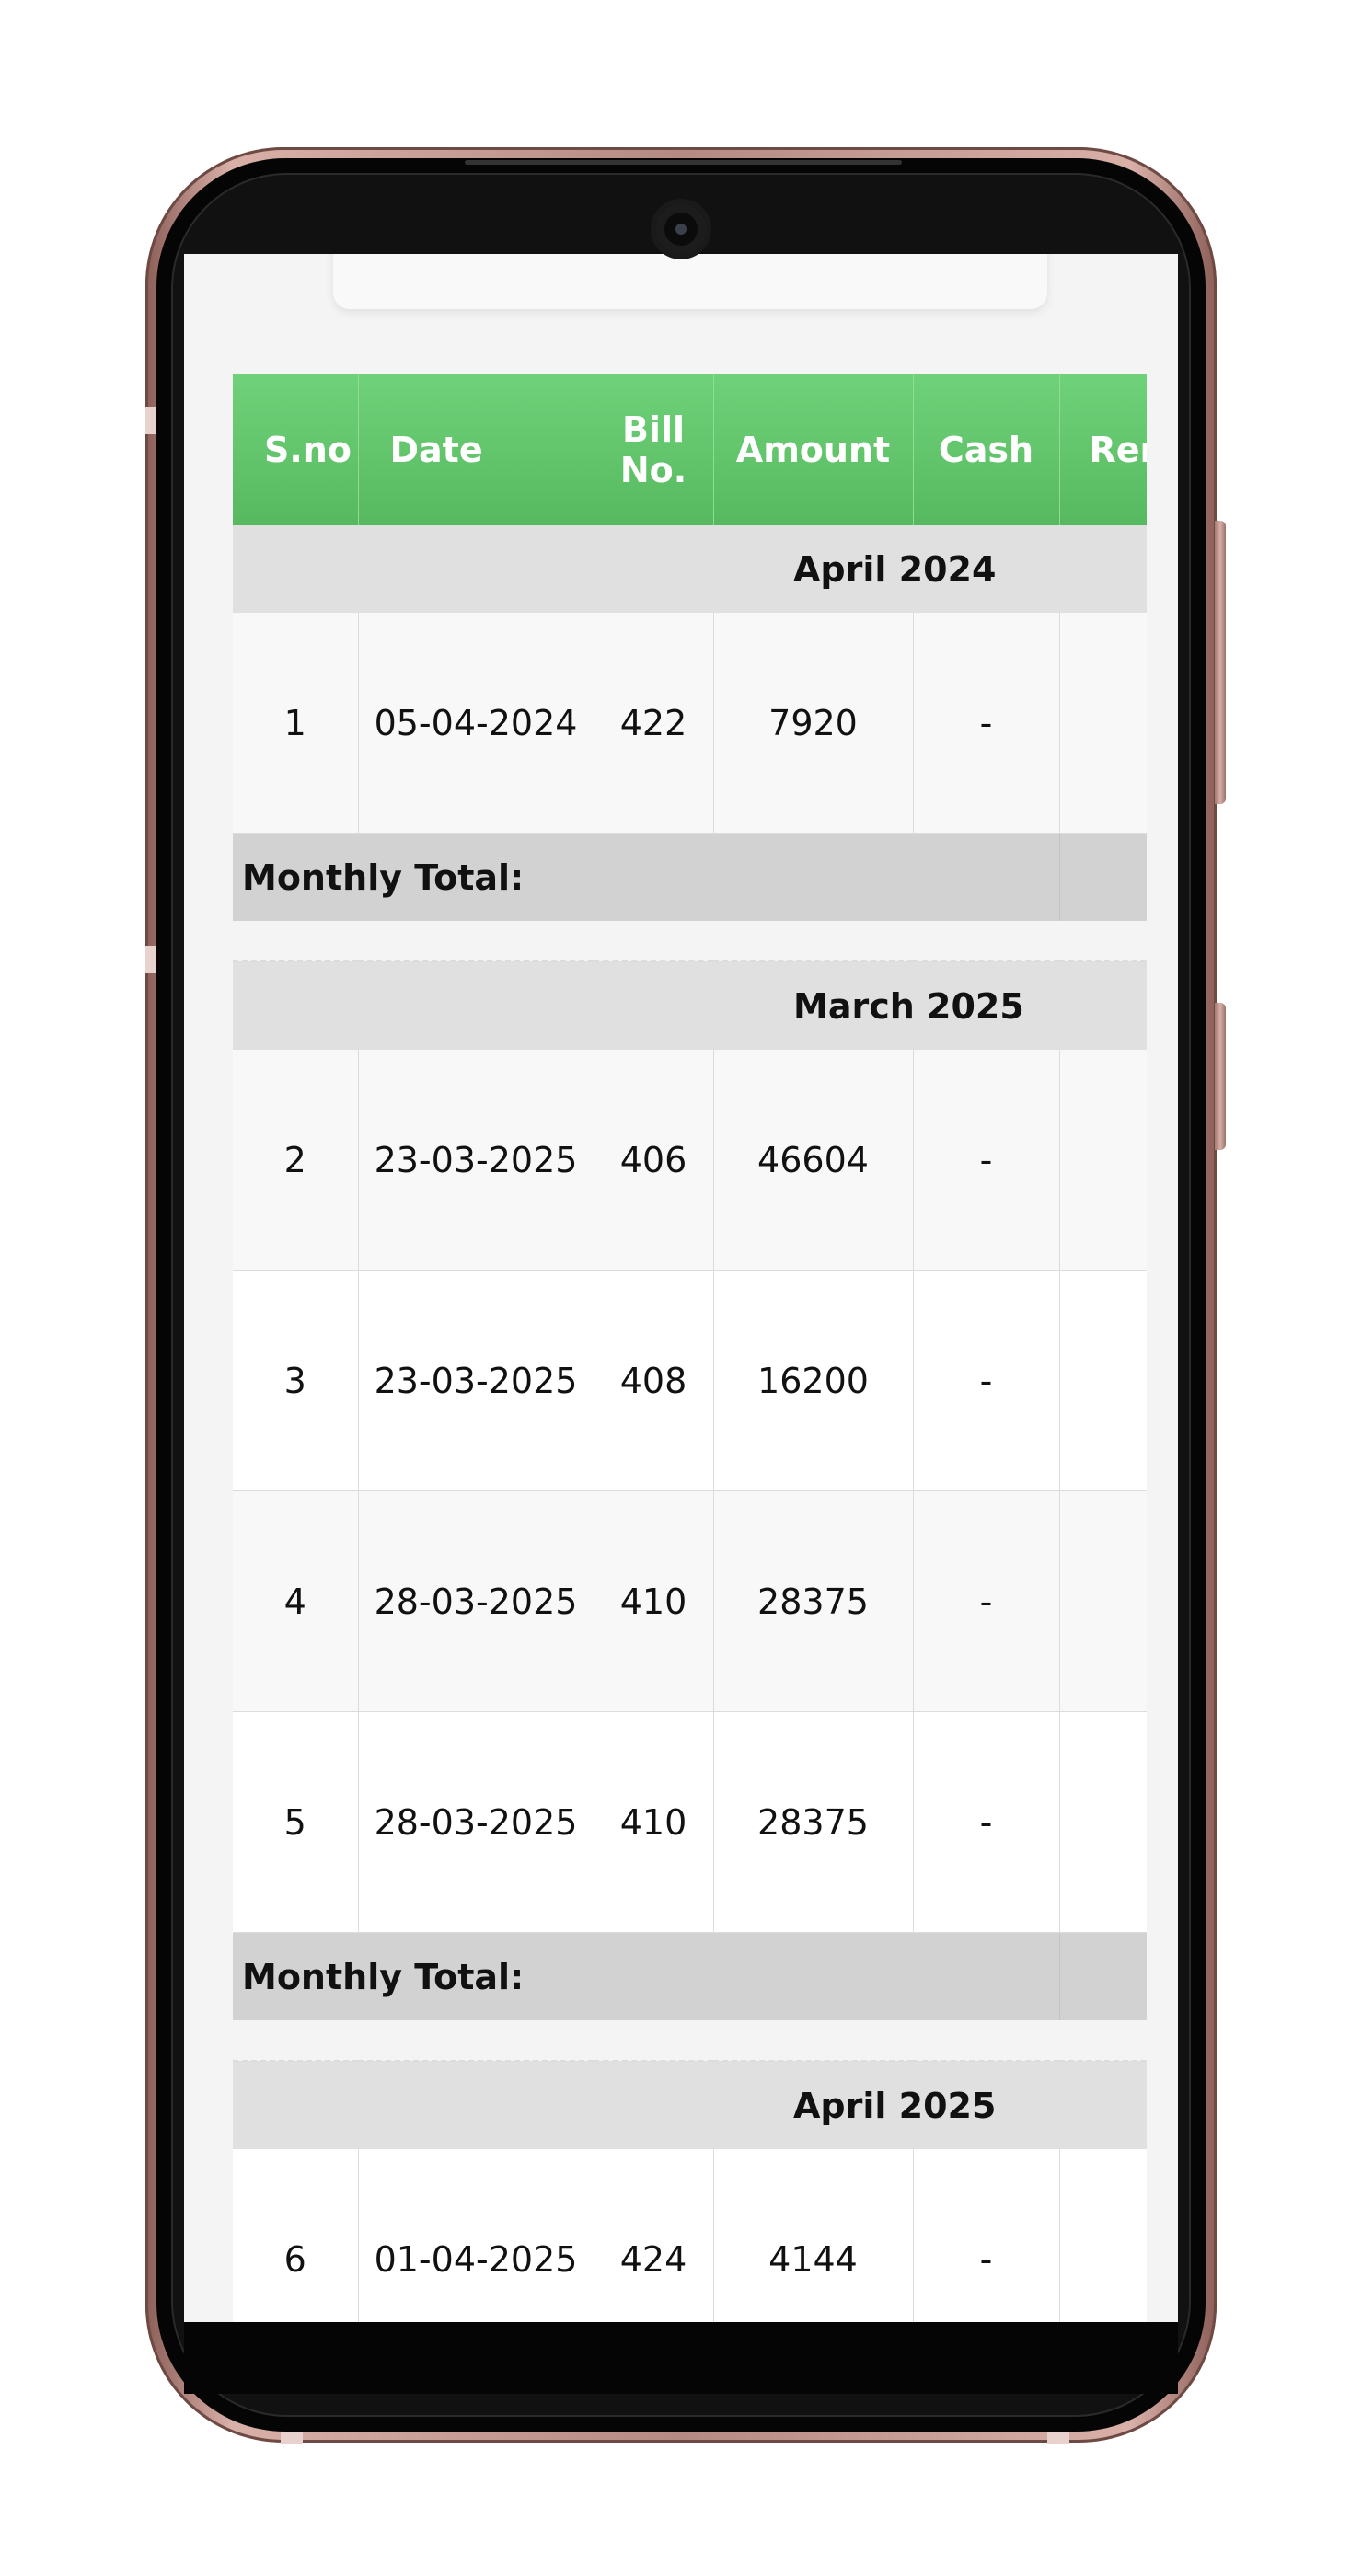  I want to click on table-header-row: S.no Date Bill No. Amount Cash Rem, so click(690, 449).